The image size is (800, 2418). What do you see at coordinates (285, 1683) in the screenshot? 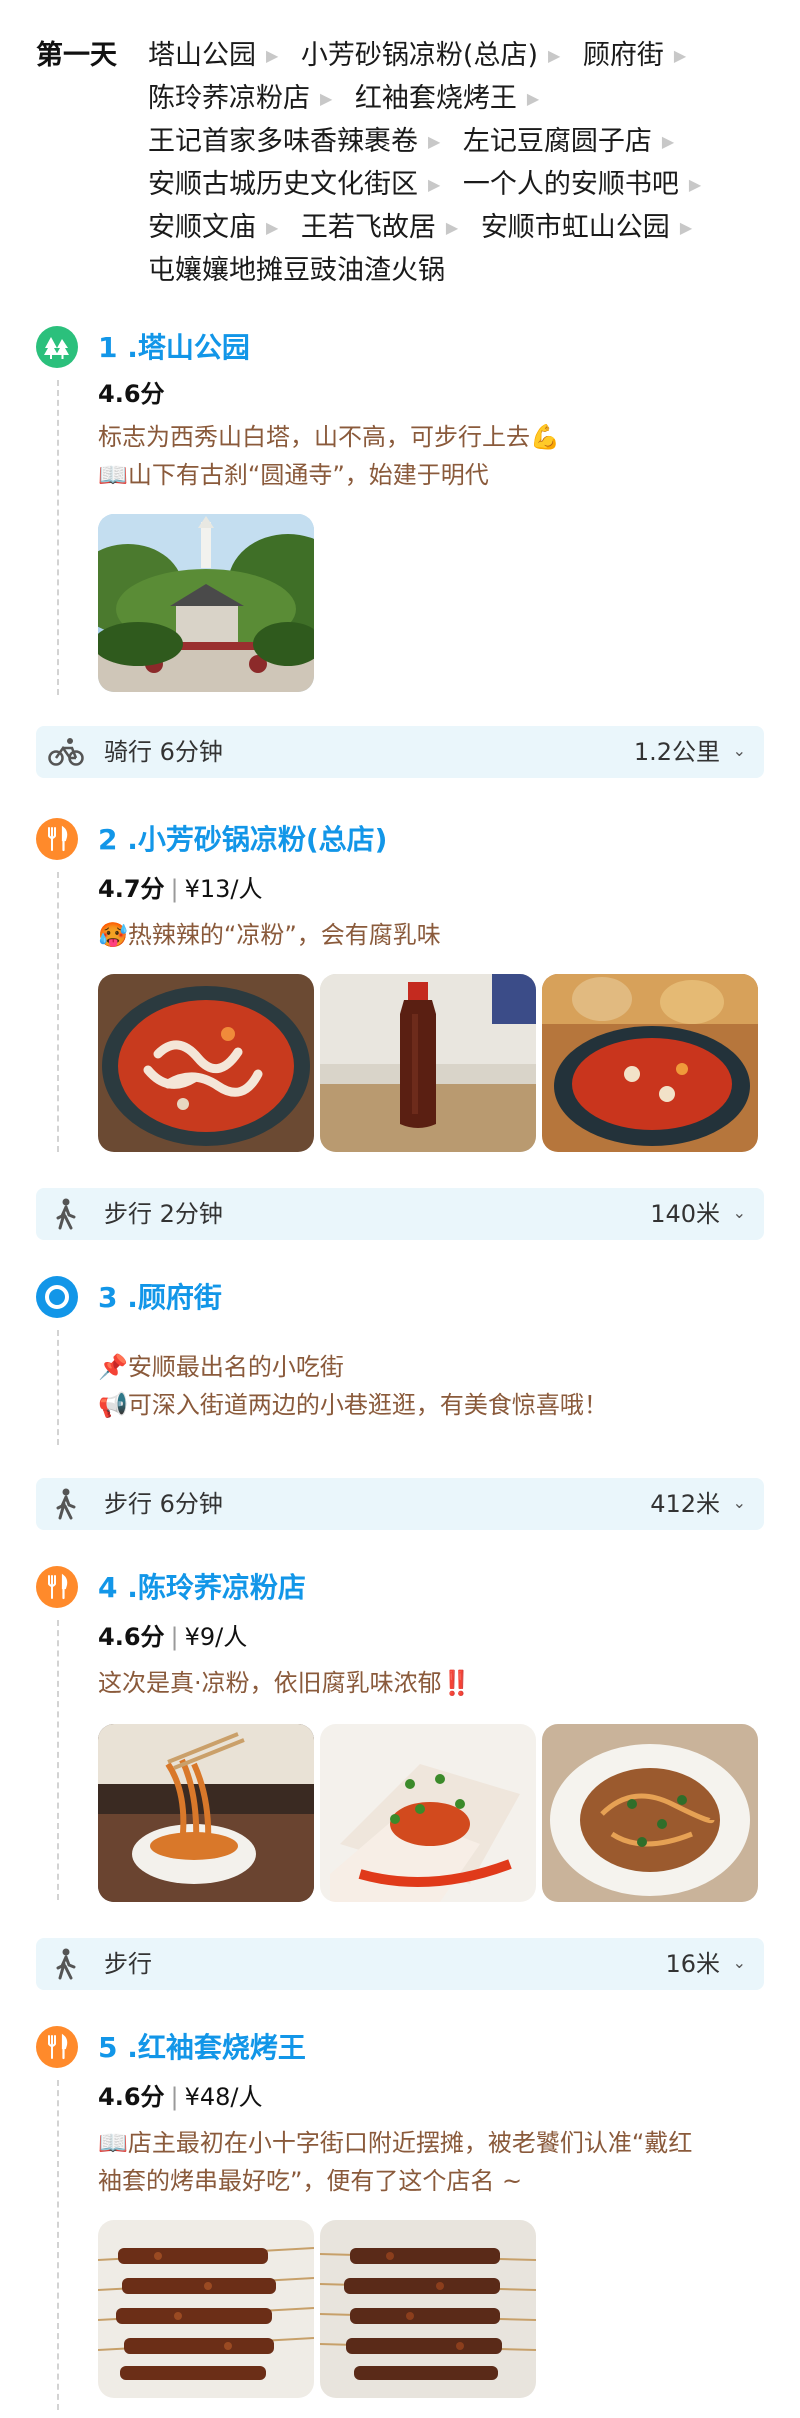
I see `stop-description: 这次是真·凉粉，依旧腐乳味浓郁‼️` at bounding box center [285, 1683].